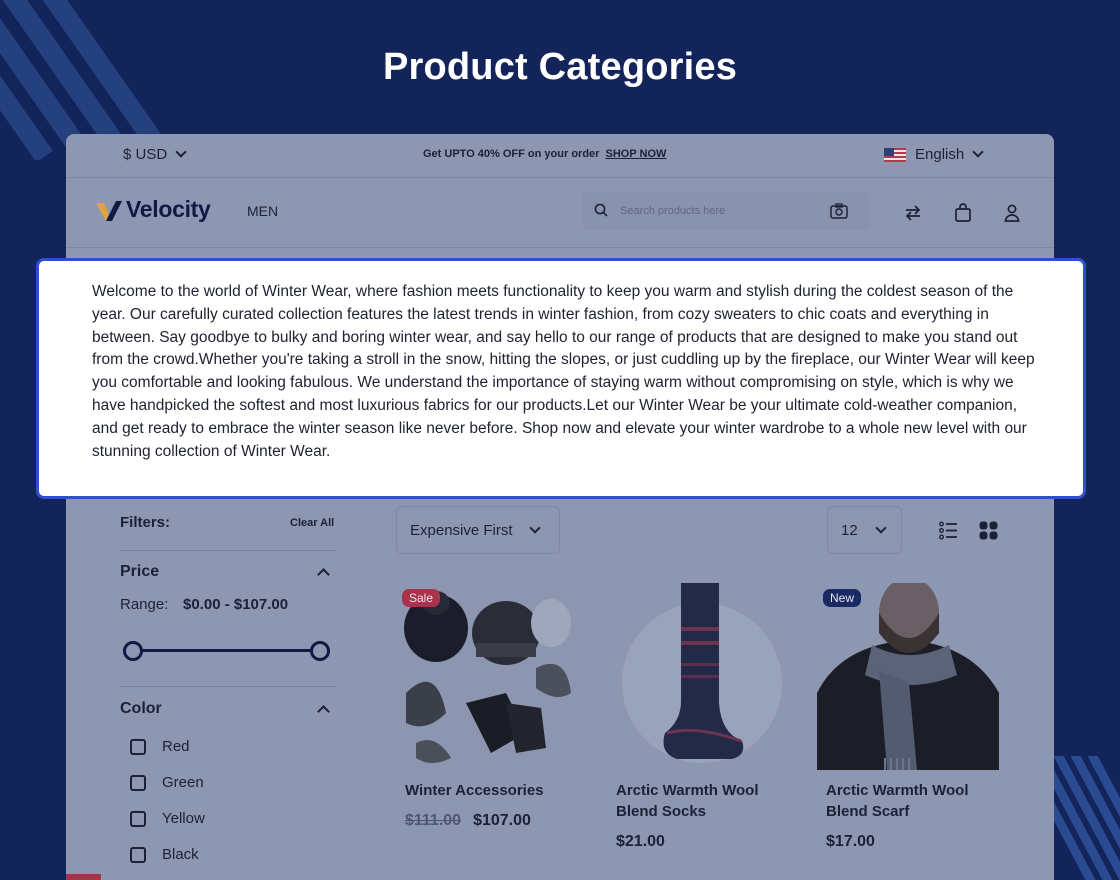 The height and width of the screenshot is (880, 1120). I want to click on product-name: Arctic Warmth Wool Blend Socks, so click(703, 801).